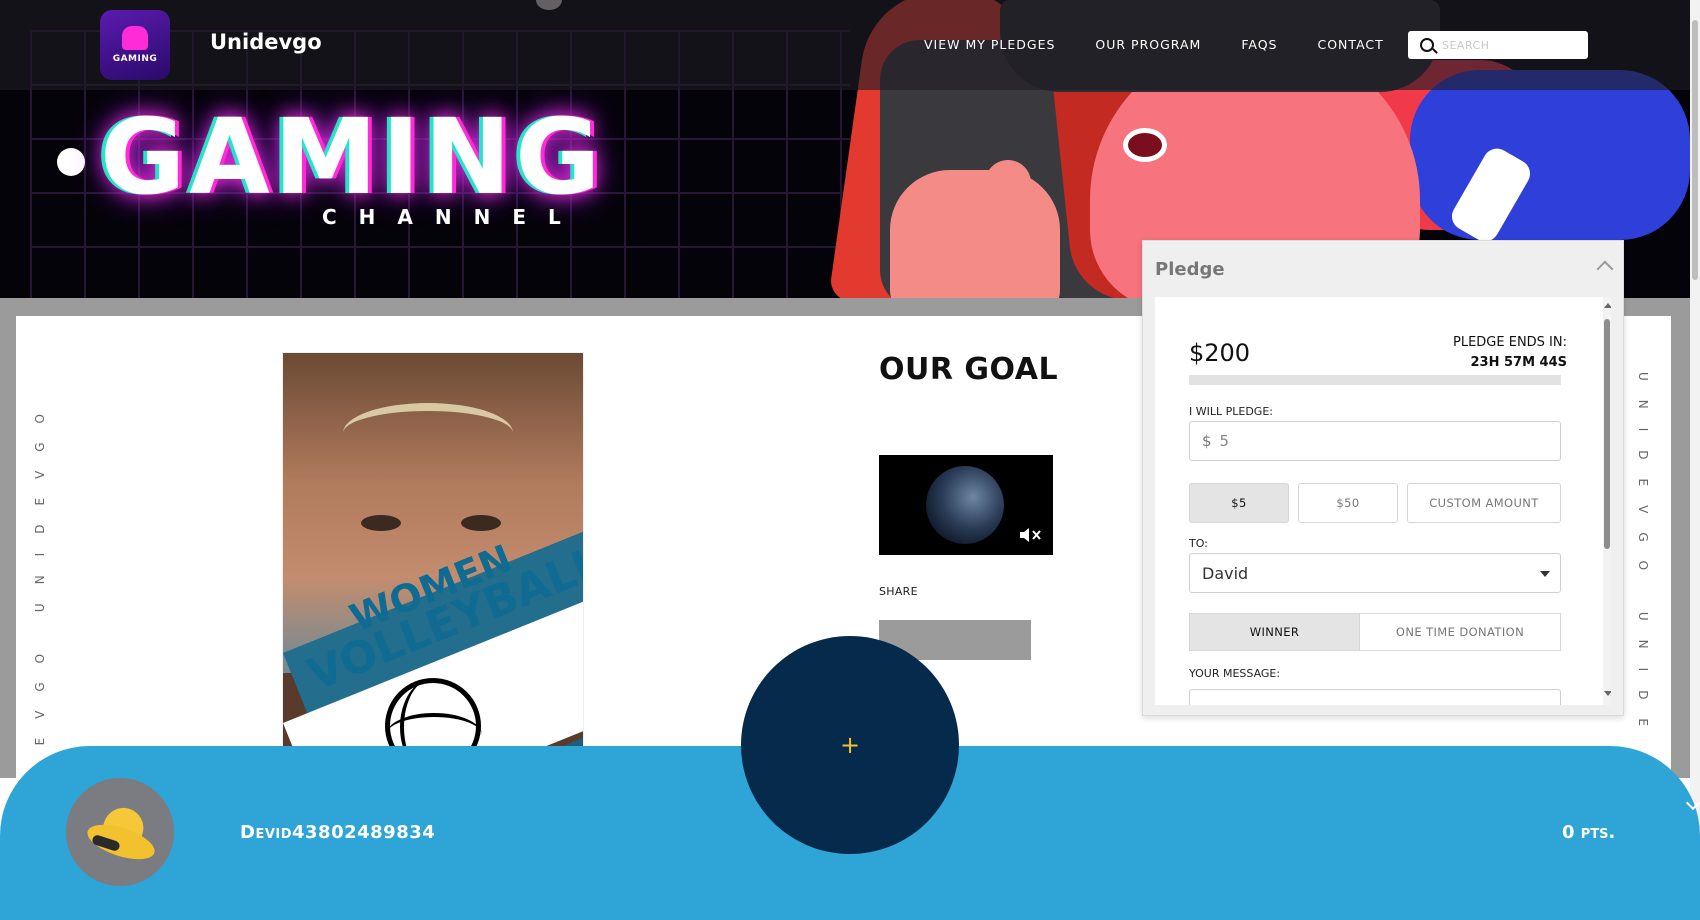 The image size is (1700, 920). I want to click on share-label: SHARE, so click(898, 591).